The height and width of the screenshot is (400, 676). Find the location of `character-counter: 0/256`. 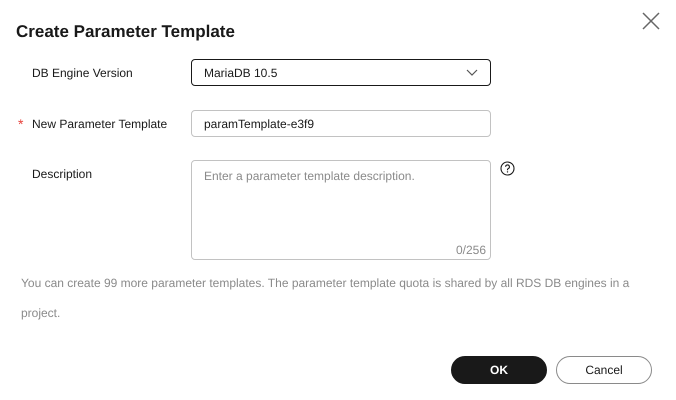

character-counter: 0/256 is located at coordinates (471, 250).